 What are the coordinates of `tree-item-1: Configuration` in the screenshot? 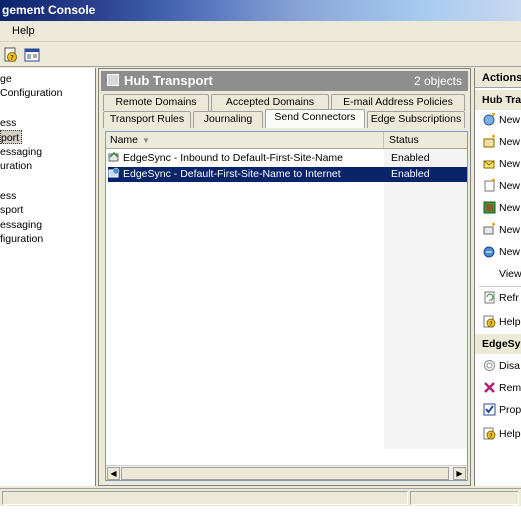 It's located at (31, 93).